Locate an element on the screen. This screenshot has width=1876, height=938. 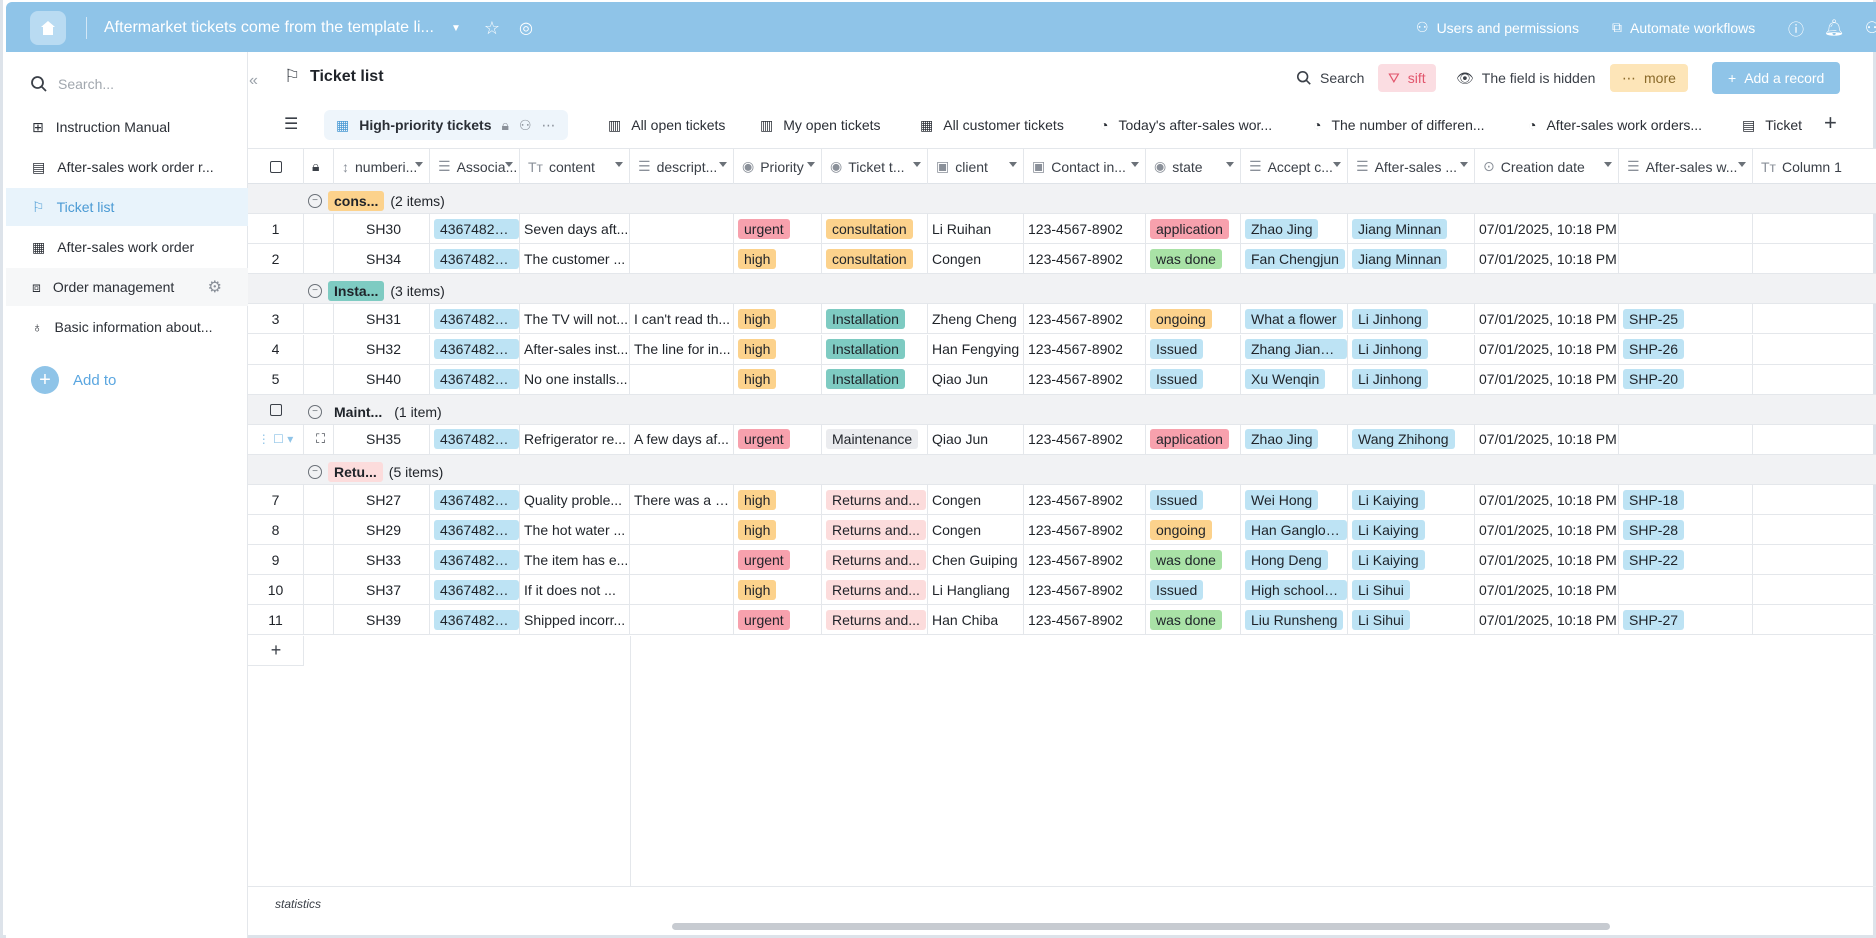
cell-num: SH32 is located at coordinates (382, 349).